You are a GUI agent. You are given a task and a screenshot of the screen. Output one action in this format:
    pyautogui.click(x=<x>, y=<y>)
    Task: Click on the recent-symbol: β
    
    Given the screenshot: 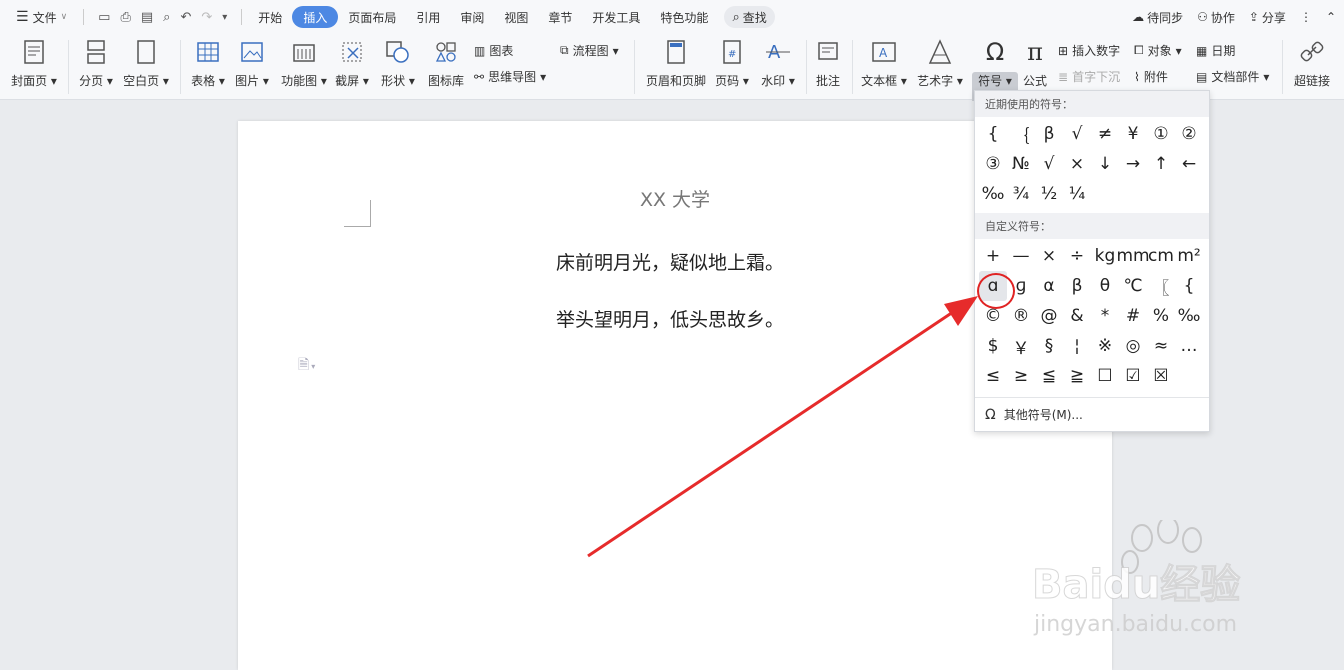 What is the action you would take?
    pyautogui.click(x=1049, y=134)
    